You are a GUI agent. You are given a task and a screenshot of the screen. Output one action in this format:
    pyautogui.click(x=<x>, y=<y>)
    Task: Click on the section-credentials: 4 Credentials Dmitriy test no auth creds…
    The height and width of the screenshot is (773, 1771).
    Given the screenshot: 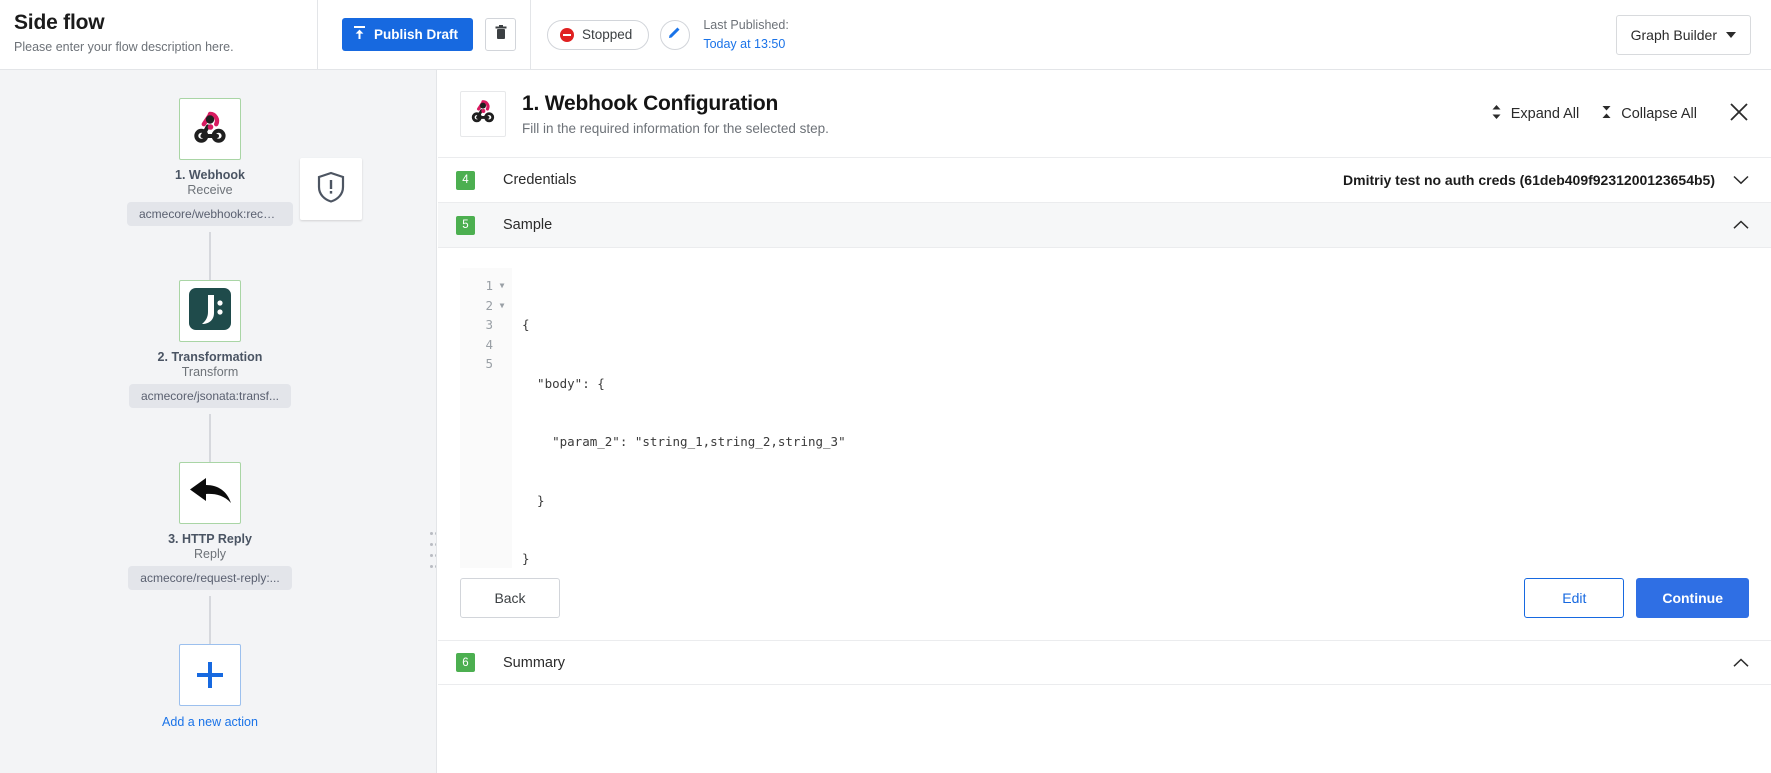 What is the action you would take?
    pyautogui.click(x=1104, y=180)
    